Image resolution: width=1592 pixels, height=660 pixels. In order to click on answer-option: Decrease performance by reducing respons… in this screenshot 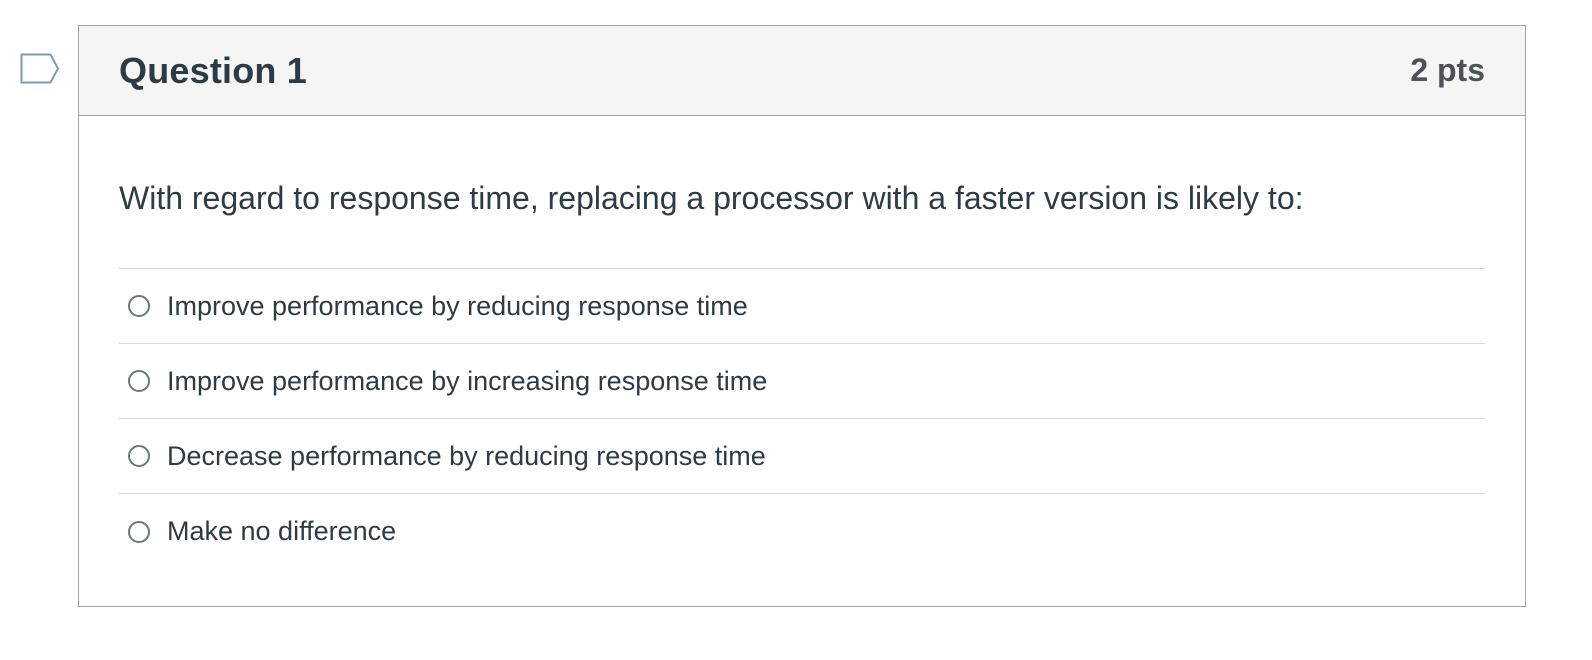, I will do `click(802, 456)`.